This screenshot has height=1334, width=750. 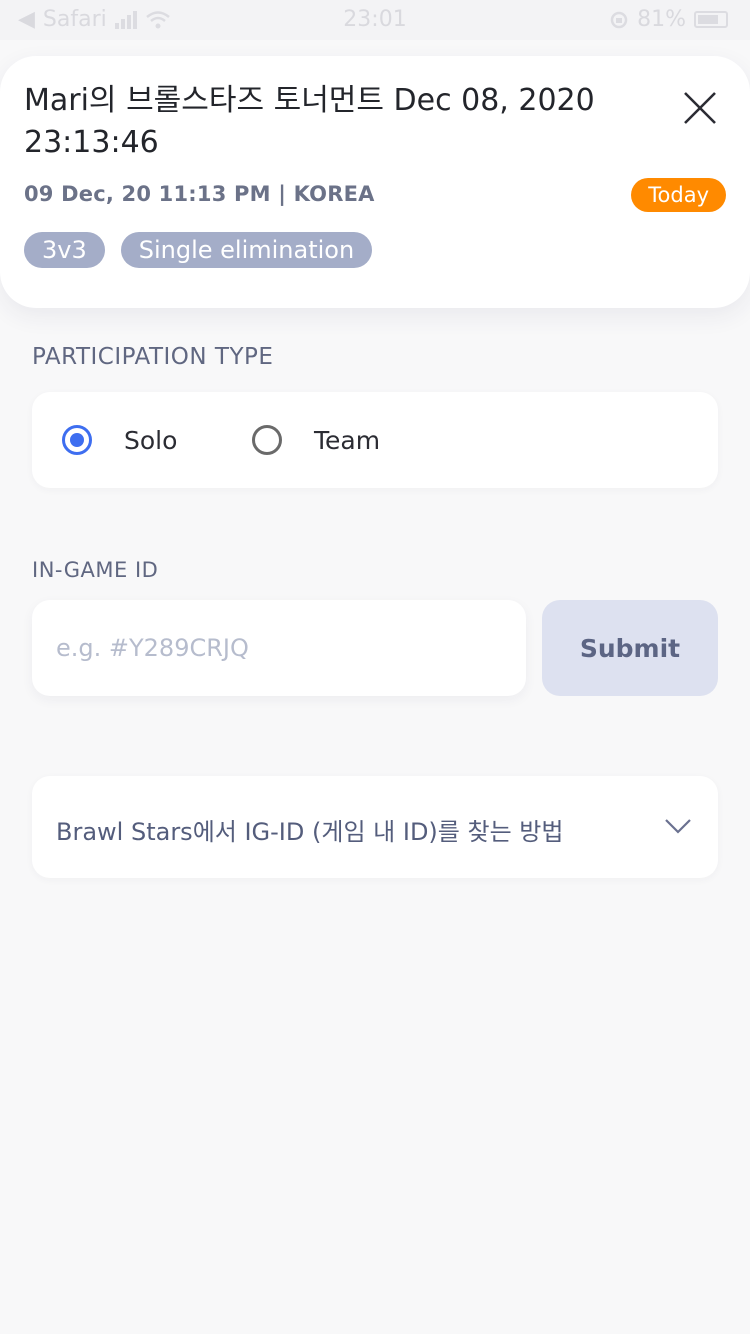 I want to click on radio-unselected-icon, so click(x=267, y=440).